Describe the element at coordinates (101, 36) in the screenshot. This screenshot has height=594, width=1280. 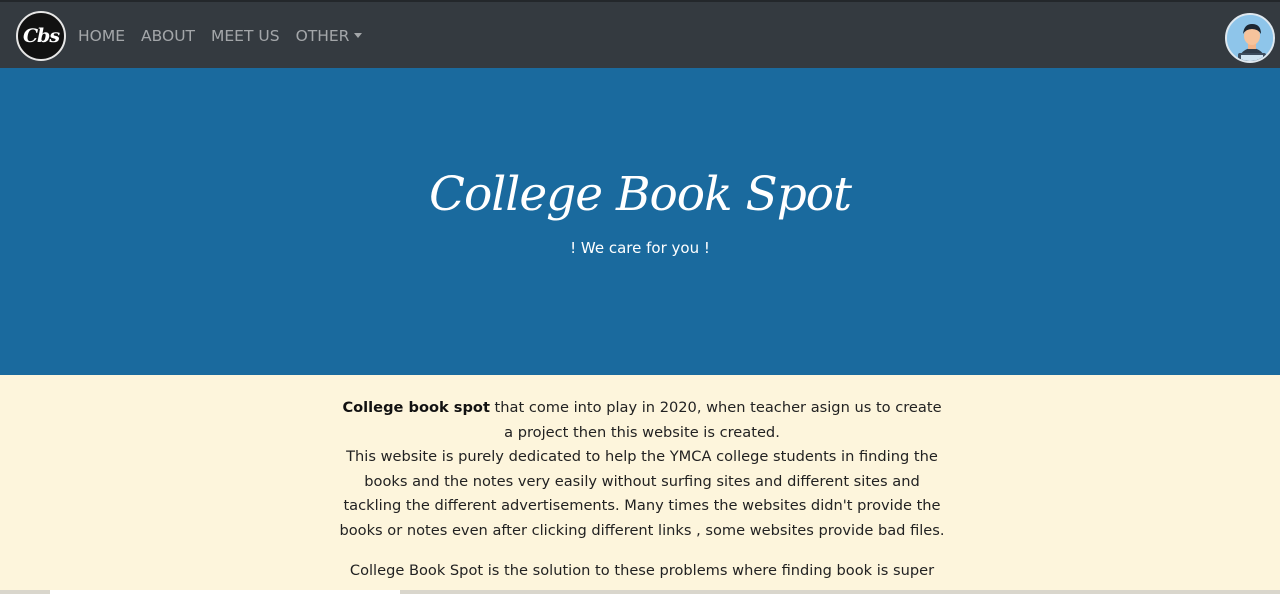
I see `nav-item-home: HOME` at that location.